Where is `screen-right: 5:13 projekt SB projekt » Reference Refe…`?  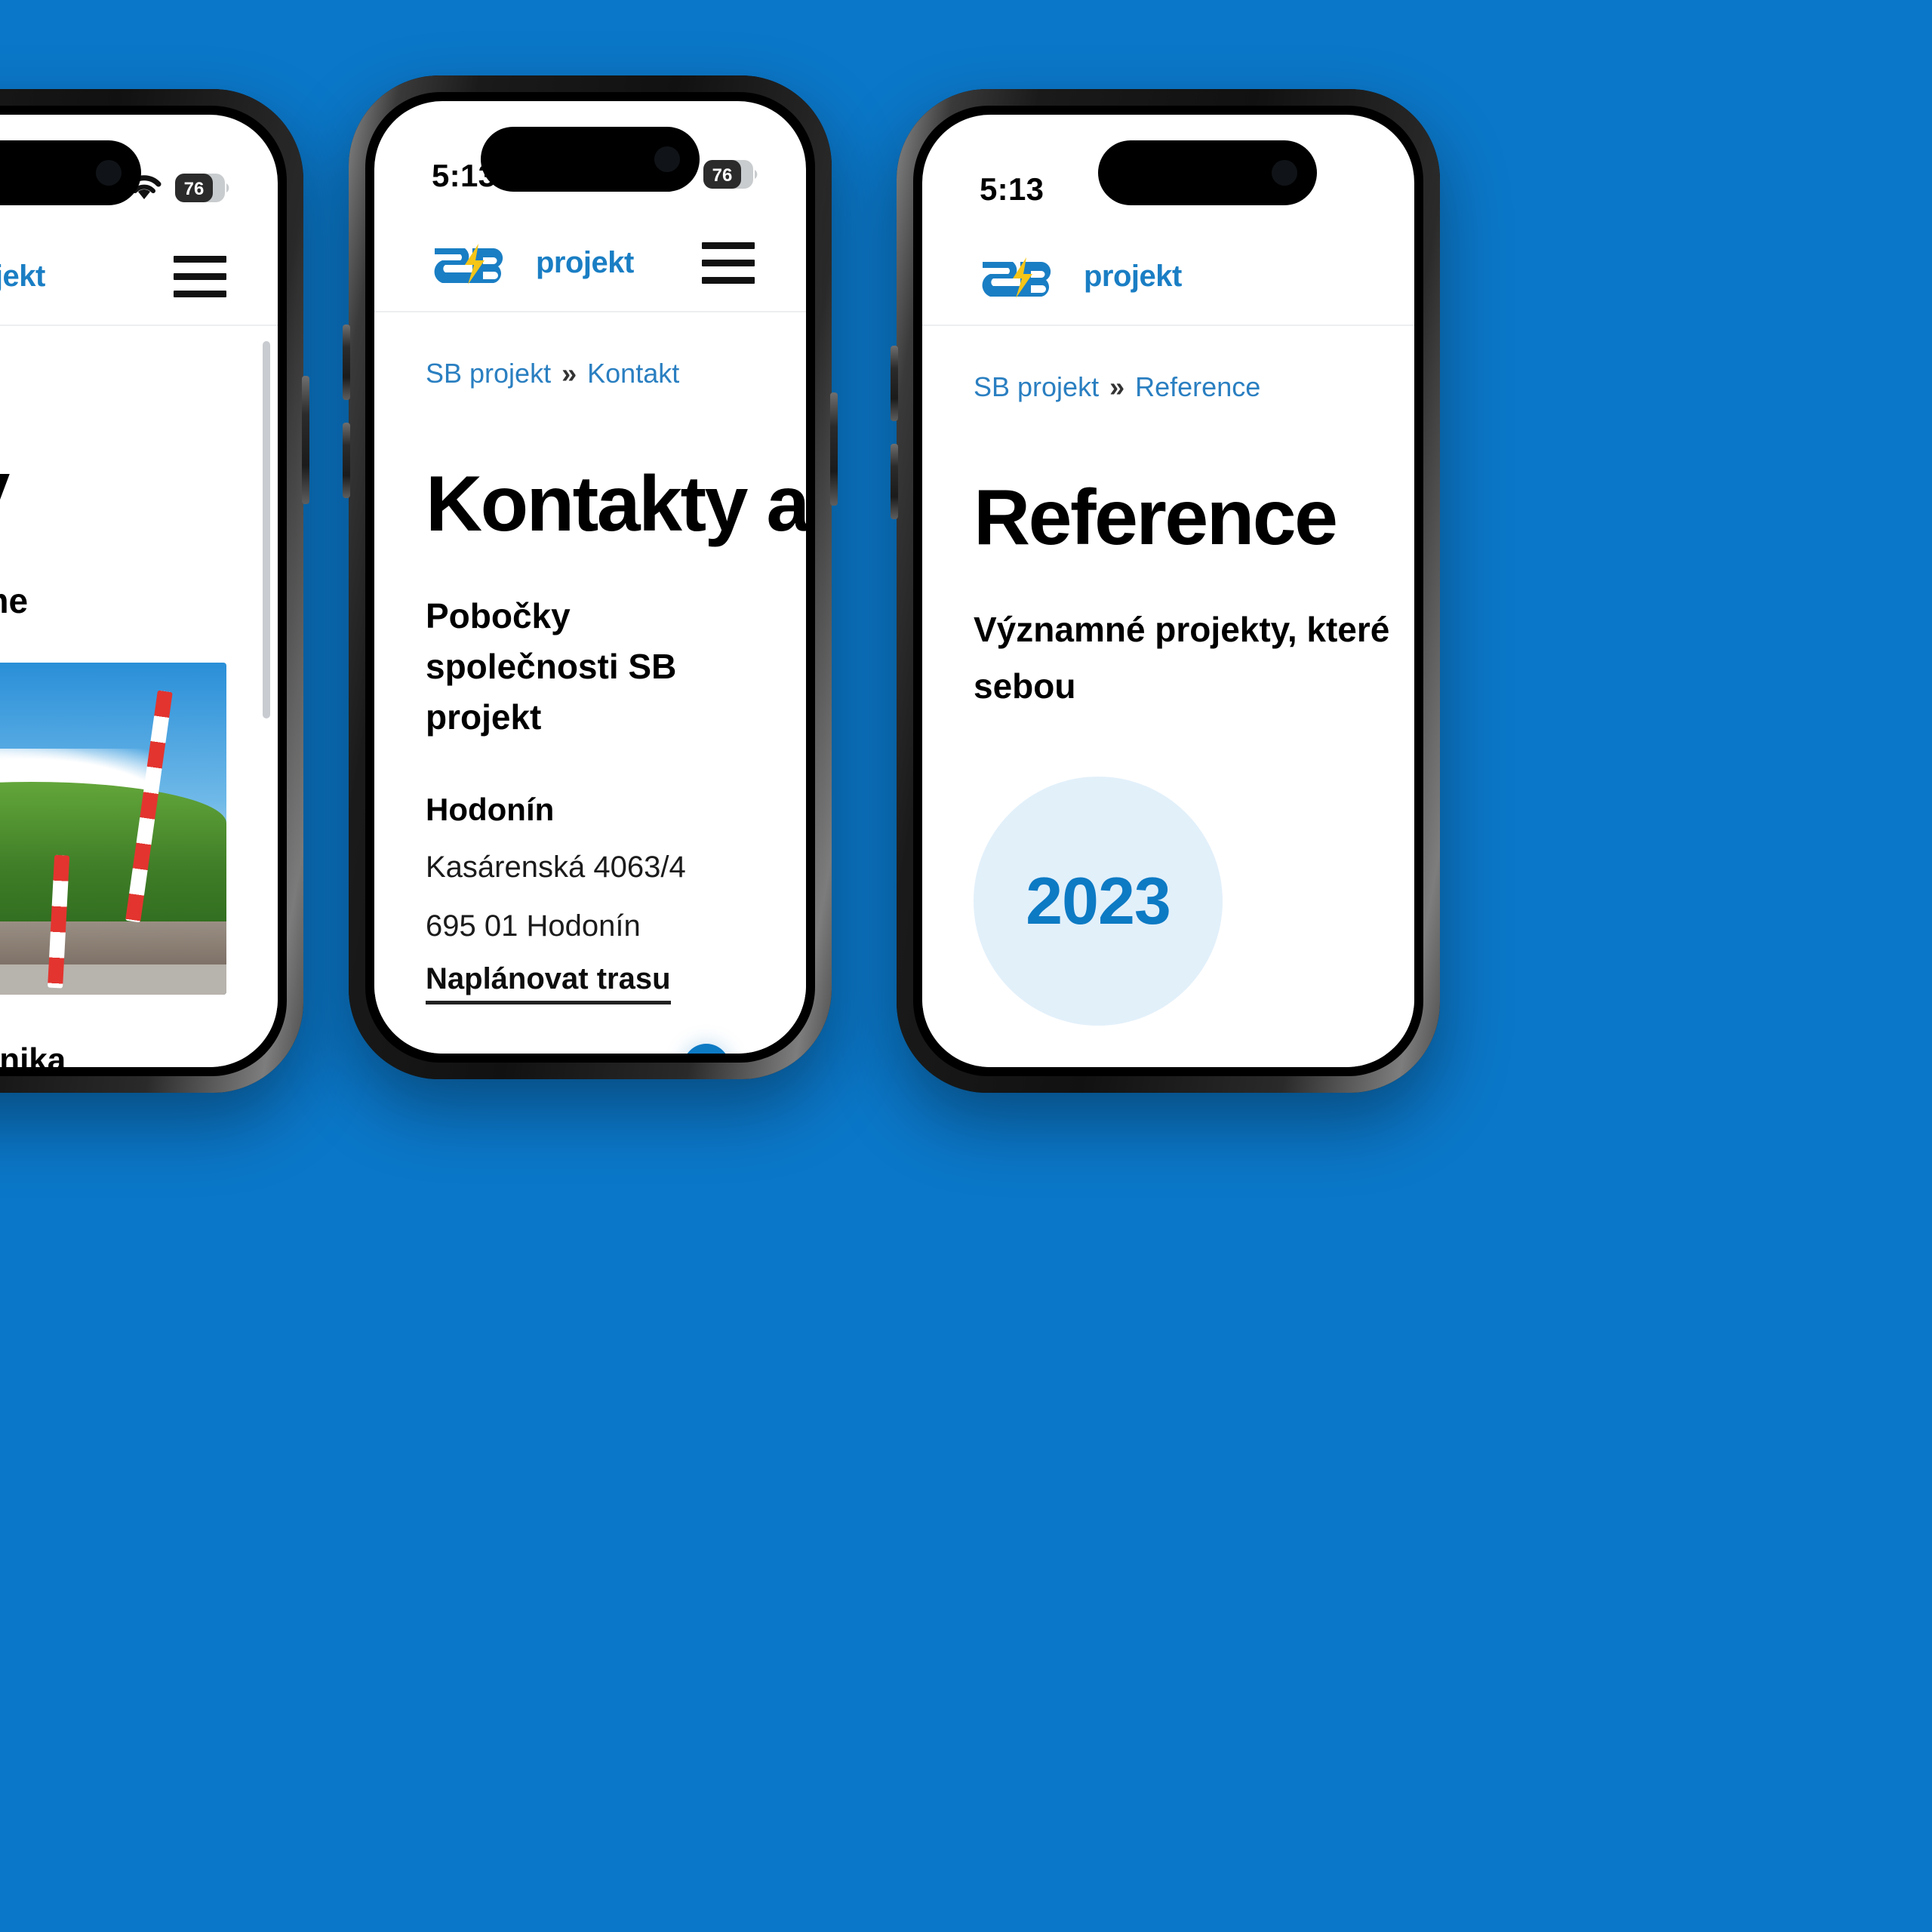 screen-right: 5:13 projekt SB projekt » Reference Refe… is located at coordinates (1168, 591).